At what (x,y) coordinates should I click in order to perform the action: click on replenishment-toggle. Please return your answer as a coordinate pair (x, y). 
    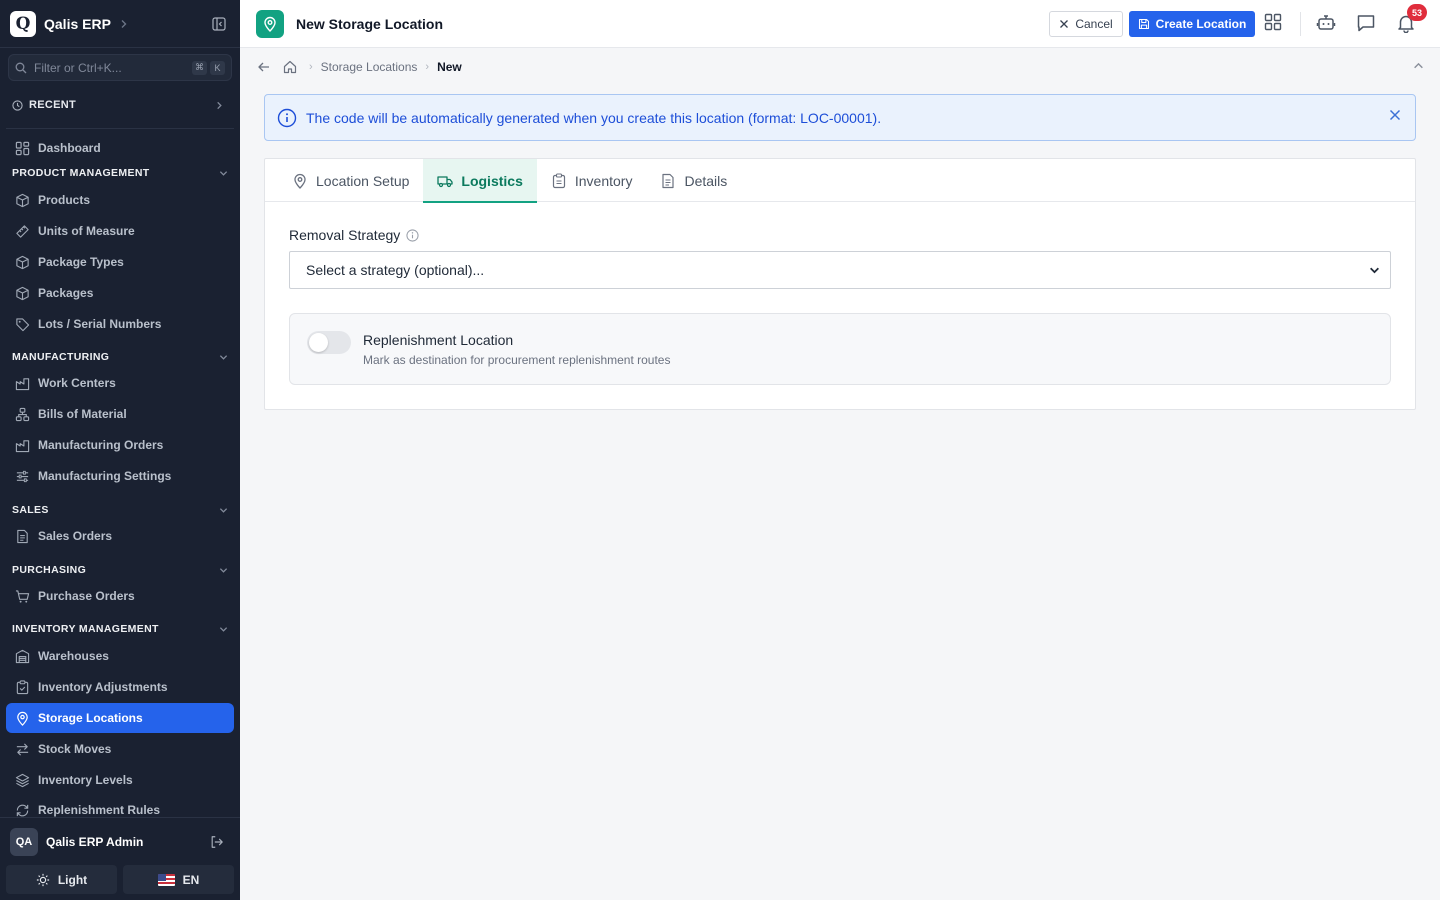
    Looking at the image, I should click on (329, 342).